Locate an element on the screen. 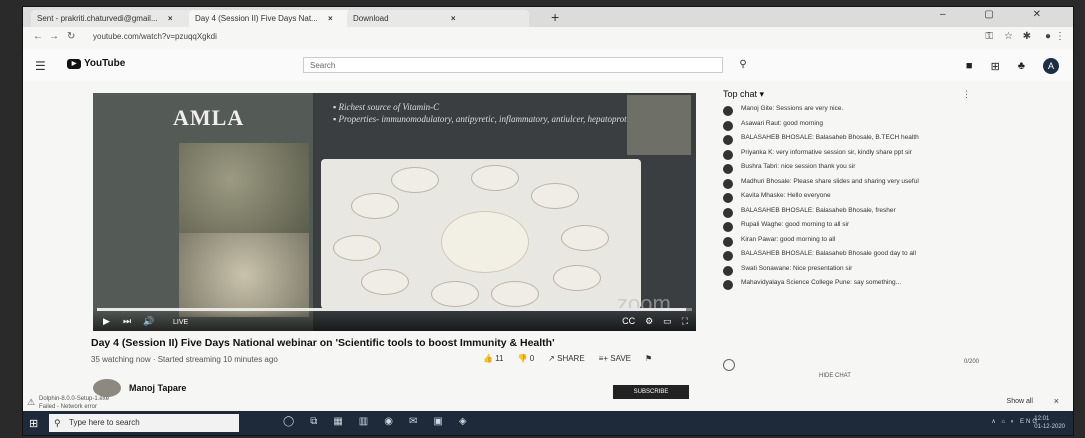 This screenshot has width=1085, height=438. browser-tab-gmail: Sent - prakriti.chaturvedi@gmail... × is located at coordinates (112, 18).